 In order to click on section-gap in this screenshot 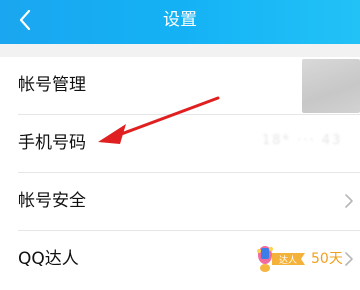, I will do `click(180, 50)`.